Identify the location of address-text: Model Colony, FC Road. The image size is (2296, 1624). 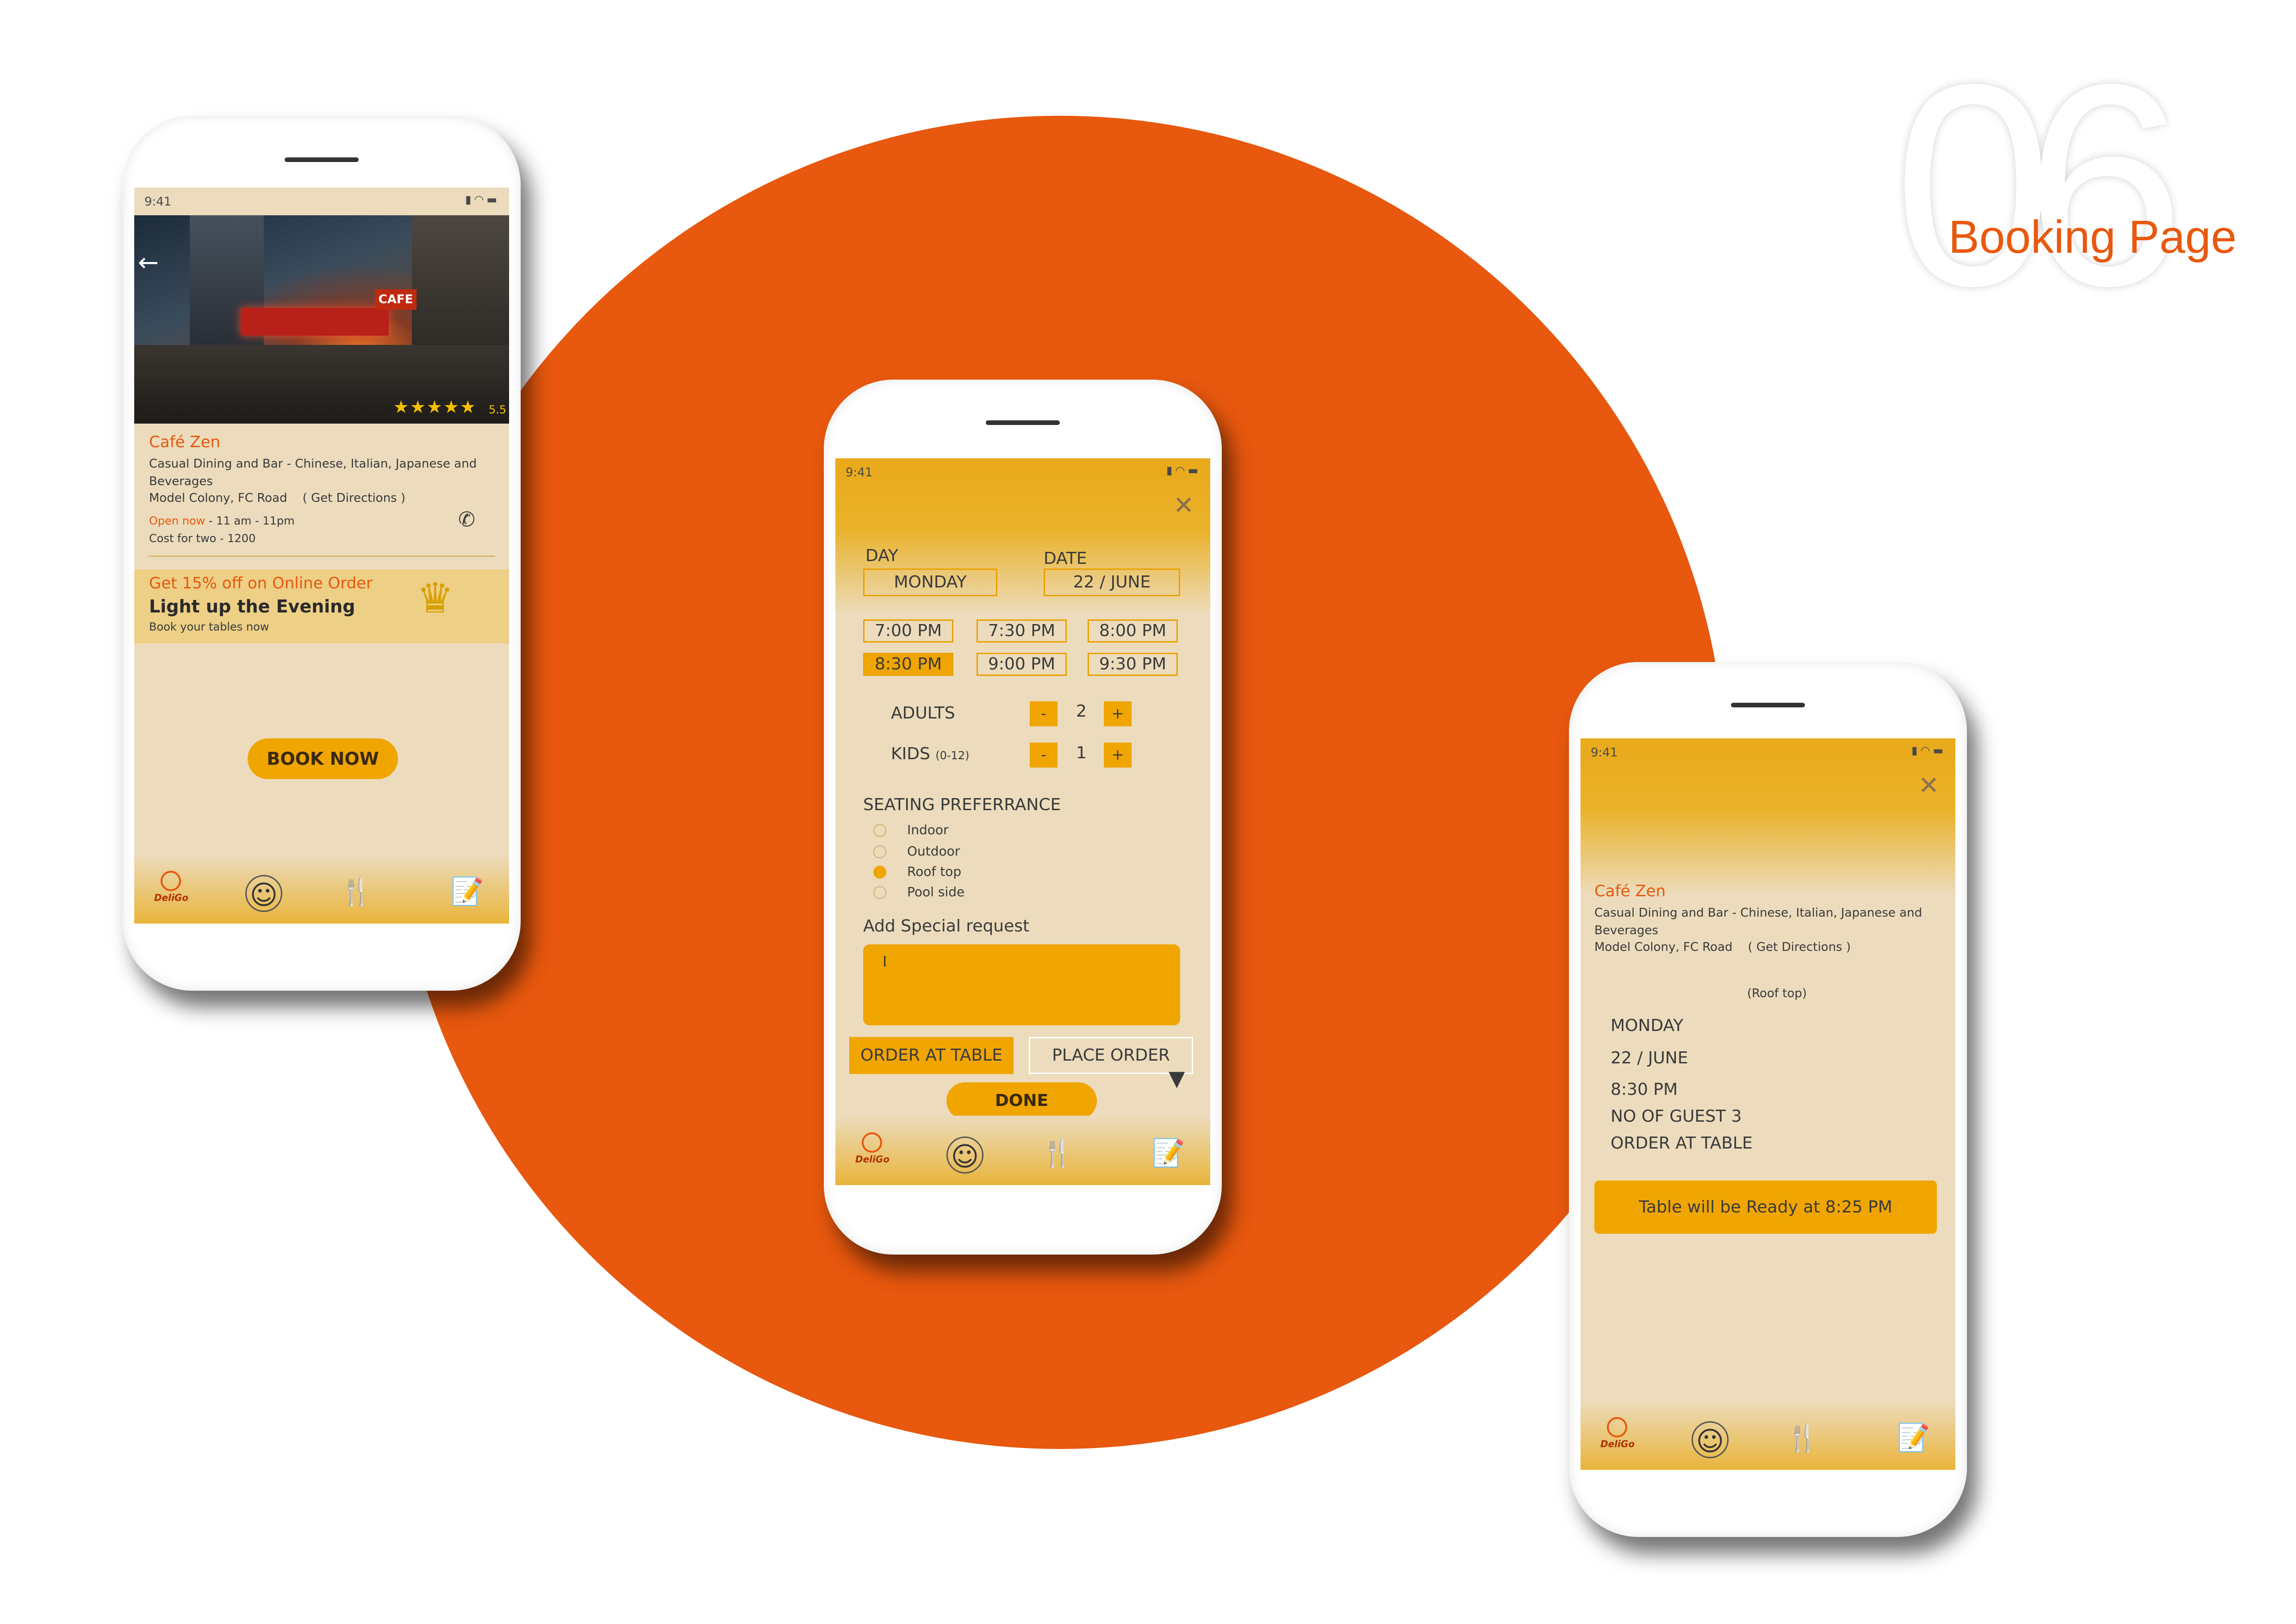
(1663, 947).